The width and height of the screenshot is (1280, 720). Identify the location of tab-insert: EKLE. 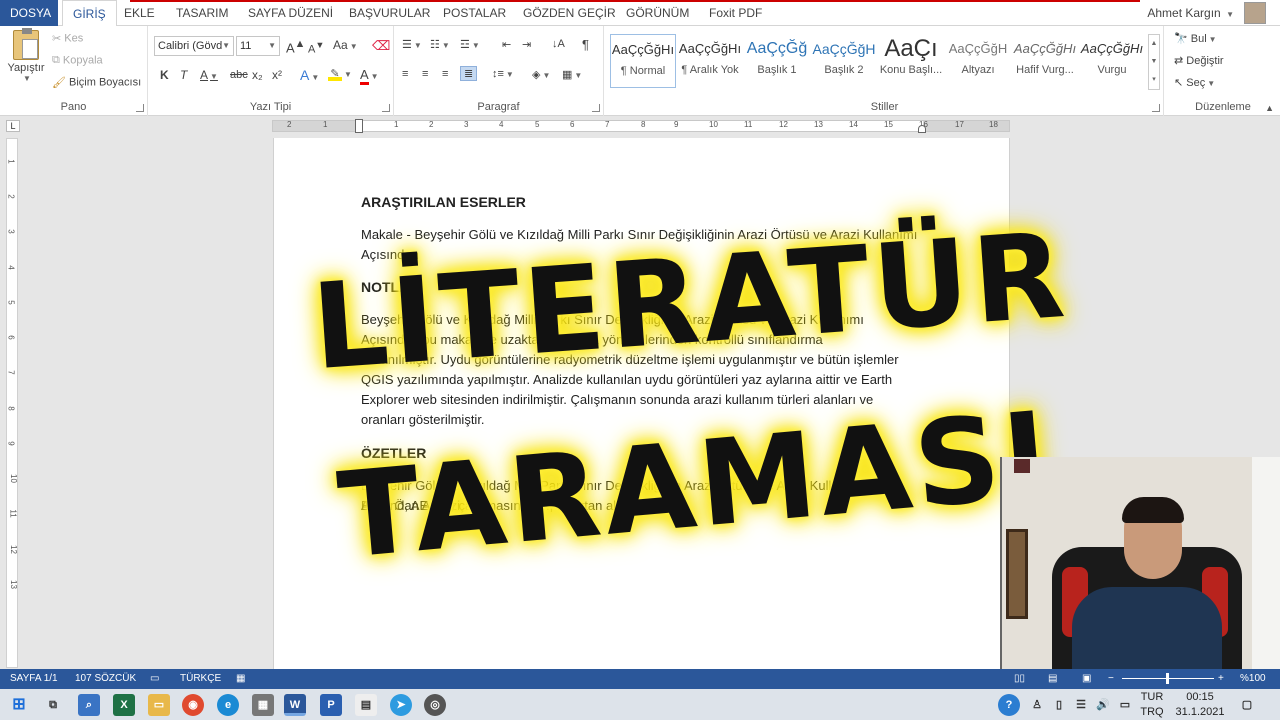
(139, 13).